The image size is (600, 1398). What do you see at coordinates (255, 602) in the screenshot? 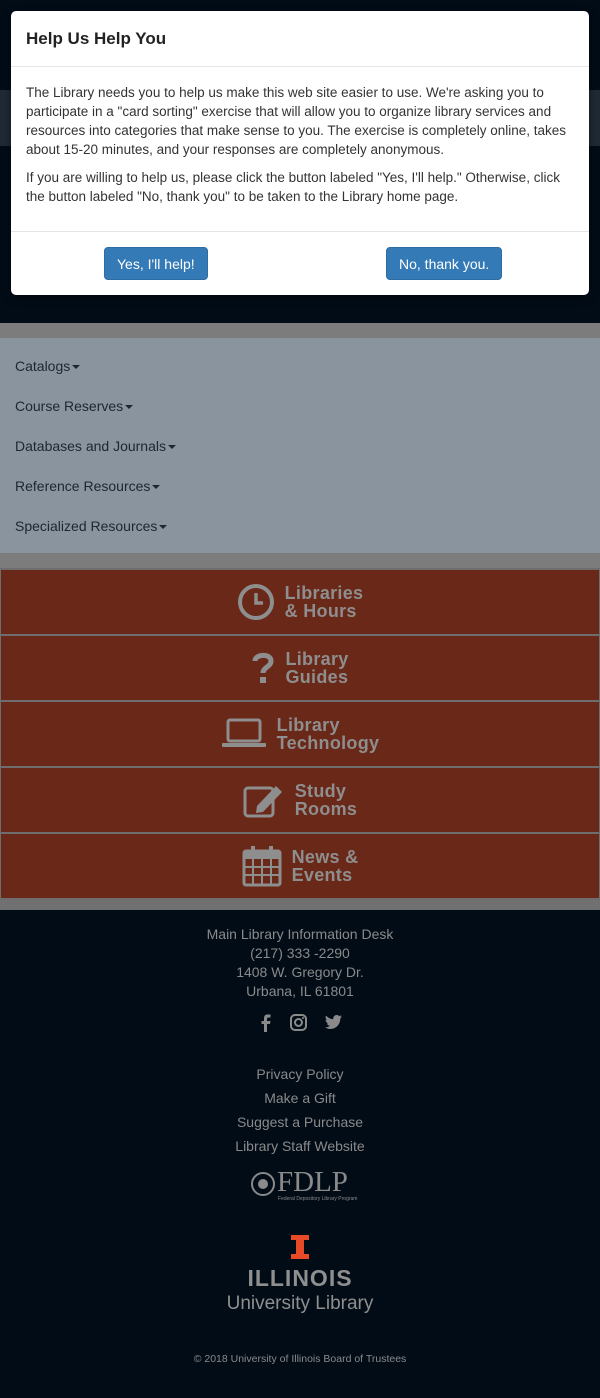
I see `clock-icon` at bounding box center [255, 602].